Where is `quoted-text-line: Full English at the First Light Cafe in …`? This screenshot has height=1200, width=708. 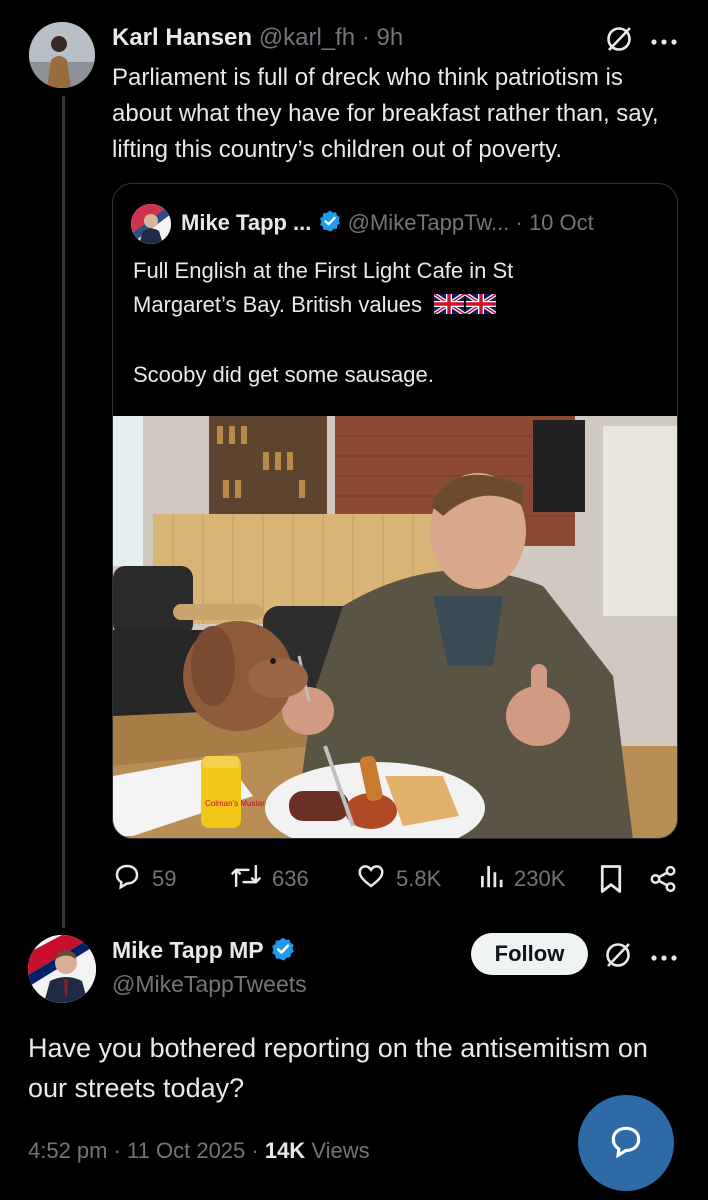
quoted-text-line: Full English at the First Light Cafe in … is located at coordinates (323, 270).